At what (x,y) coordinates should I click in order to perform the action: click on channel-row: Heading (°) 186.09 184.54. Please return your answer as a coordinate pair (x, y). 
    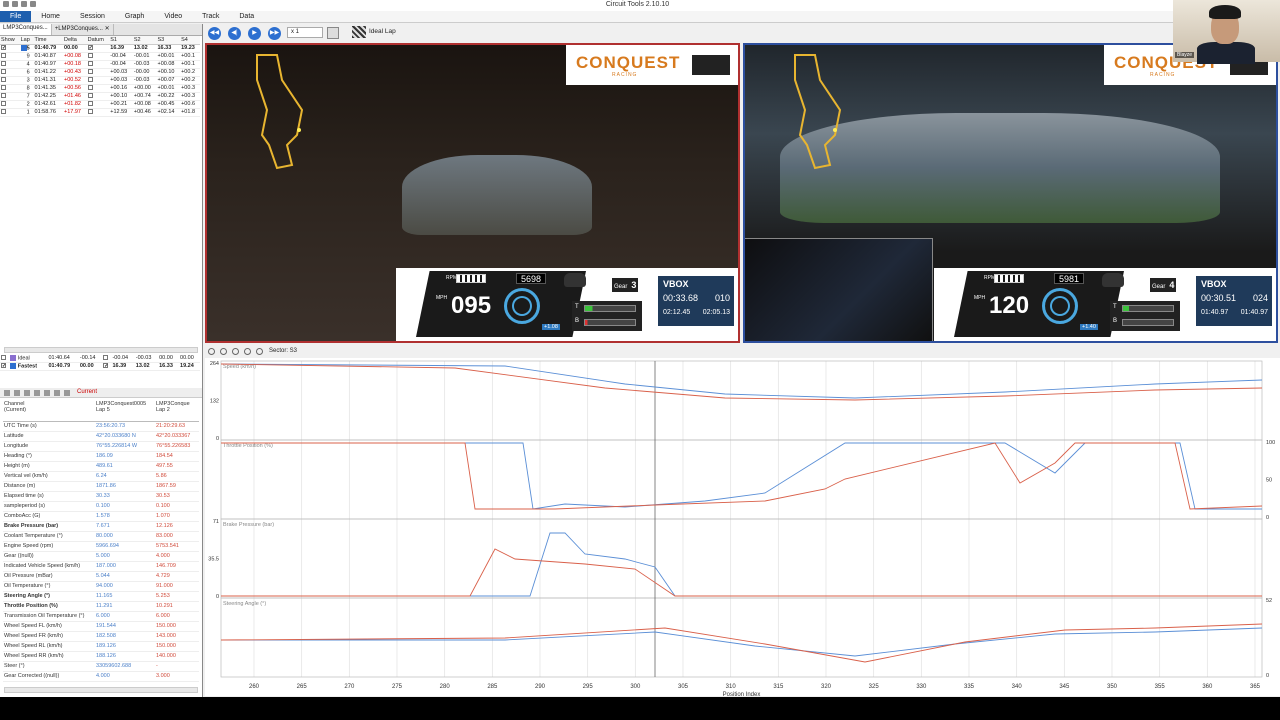
    Looking at the image, I should click on (101, 456).